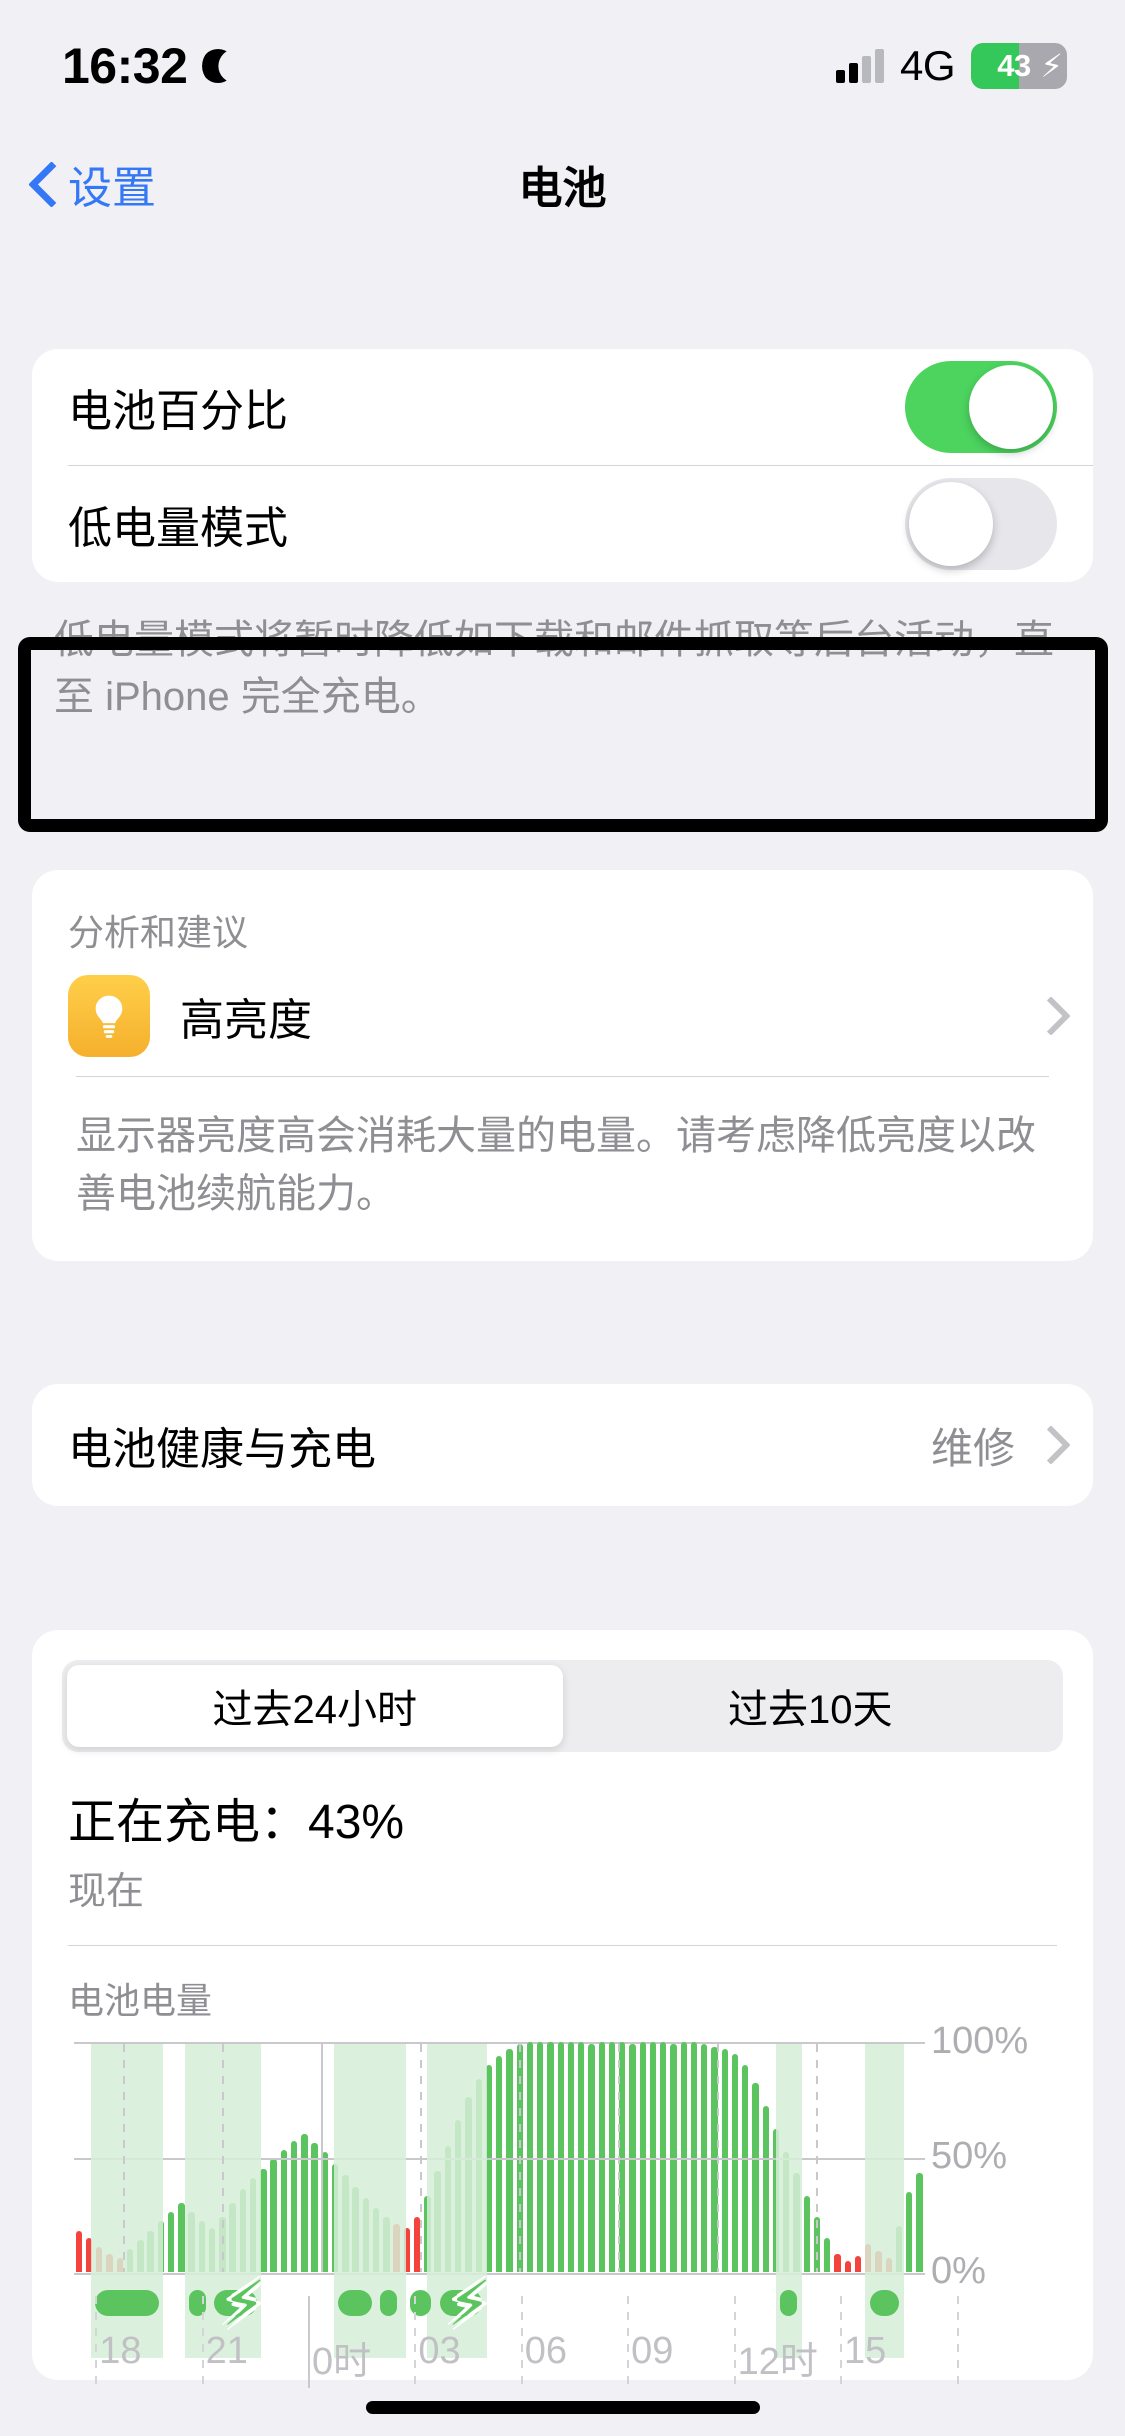  Describe the element at coordinates (315, 1706) in the screenshot. I see `segment-last-24-hours: 过去24小时` at that location.